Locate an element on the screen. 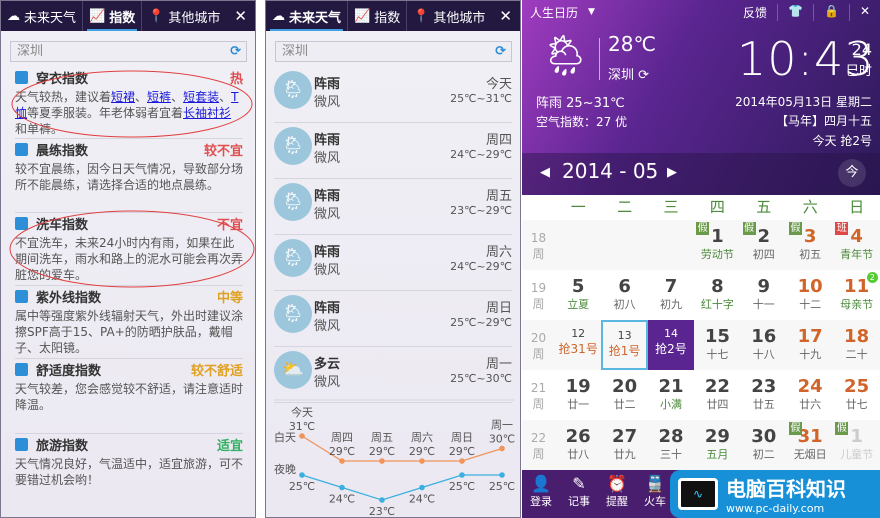 Image resolution: width=880 pixels, height=518 pixels. shichen: 巳时 is located at coordinates (858, 71).